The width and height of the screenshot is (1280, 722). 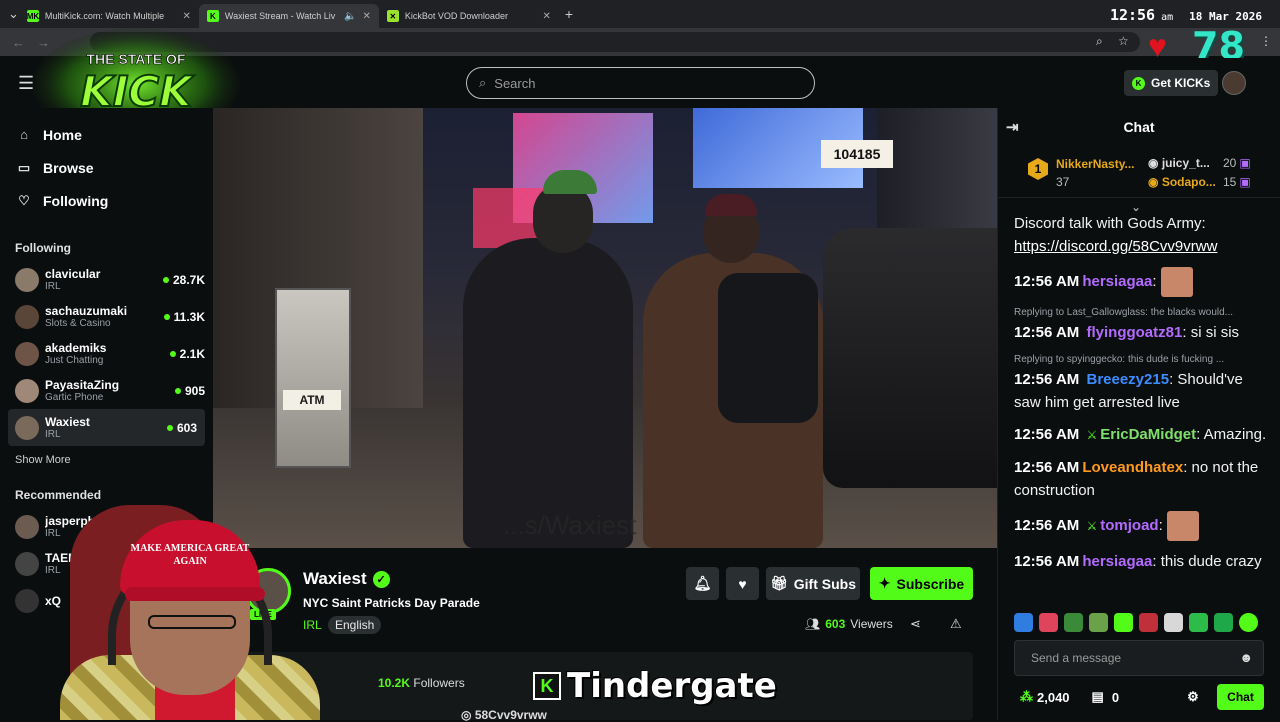 What do you see at coordinates (1129, 525) in the screenshot?
I see `message-user: tomjoad` at bounding box center [1129, 525].